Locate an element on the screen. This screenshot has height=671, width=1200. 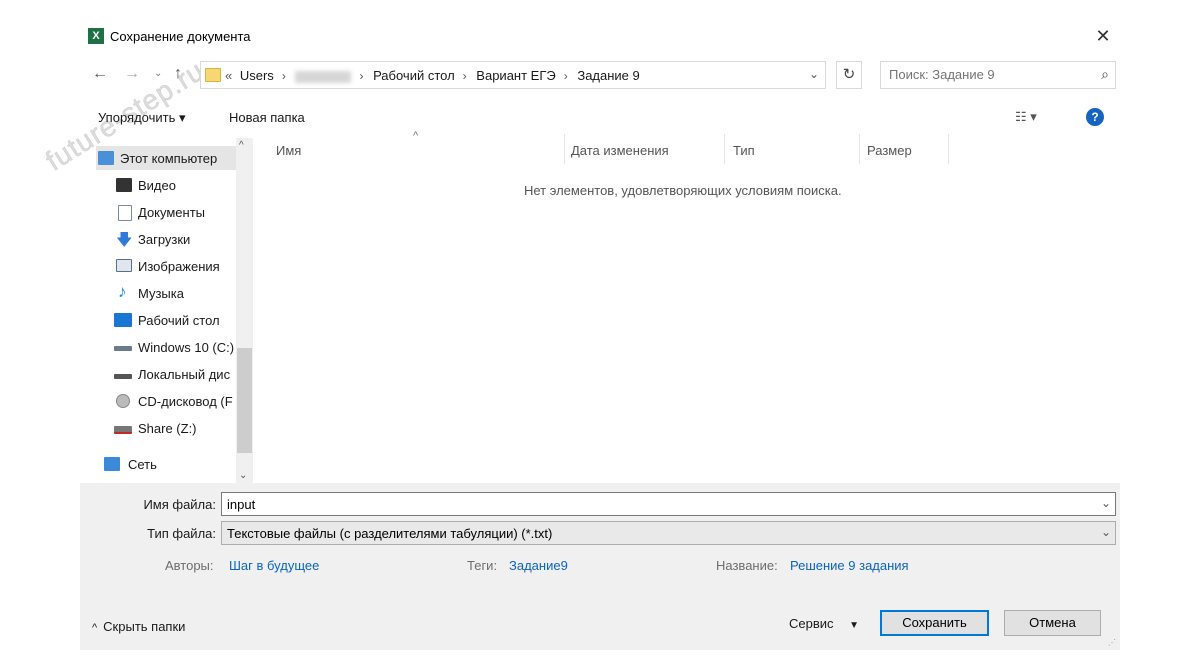
nav-item-cd-drive: CD-дисковод (F is located at coordinates (167, 401).